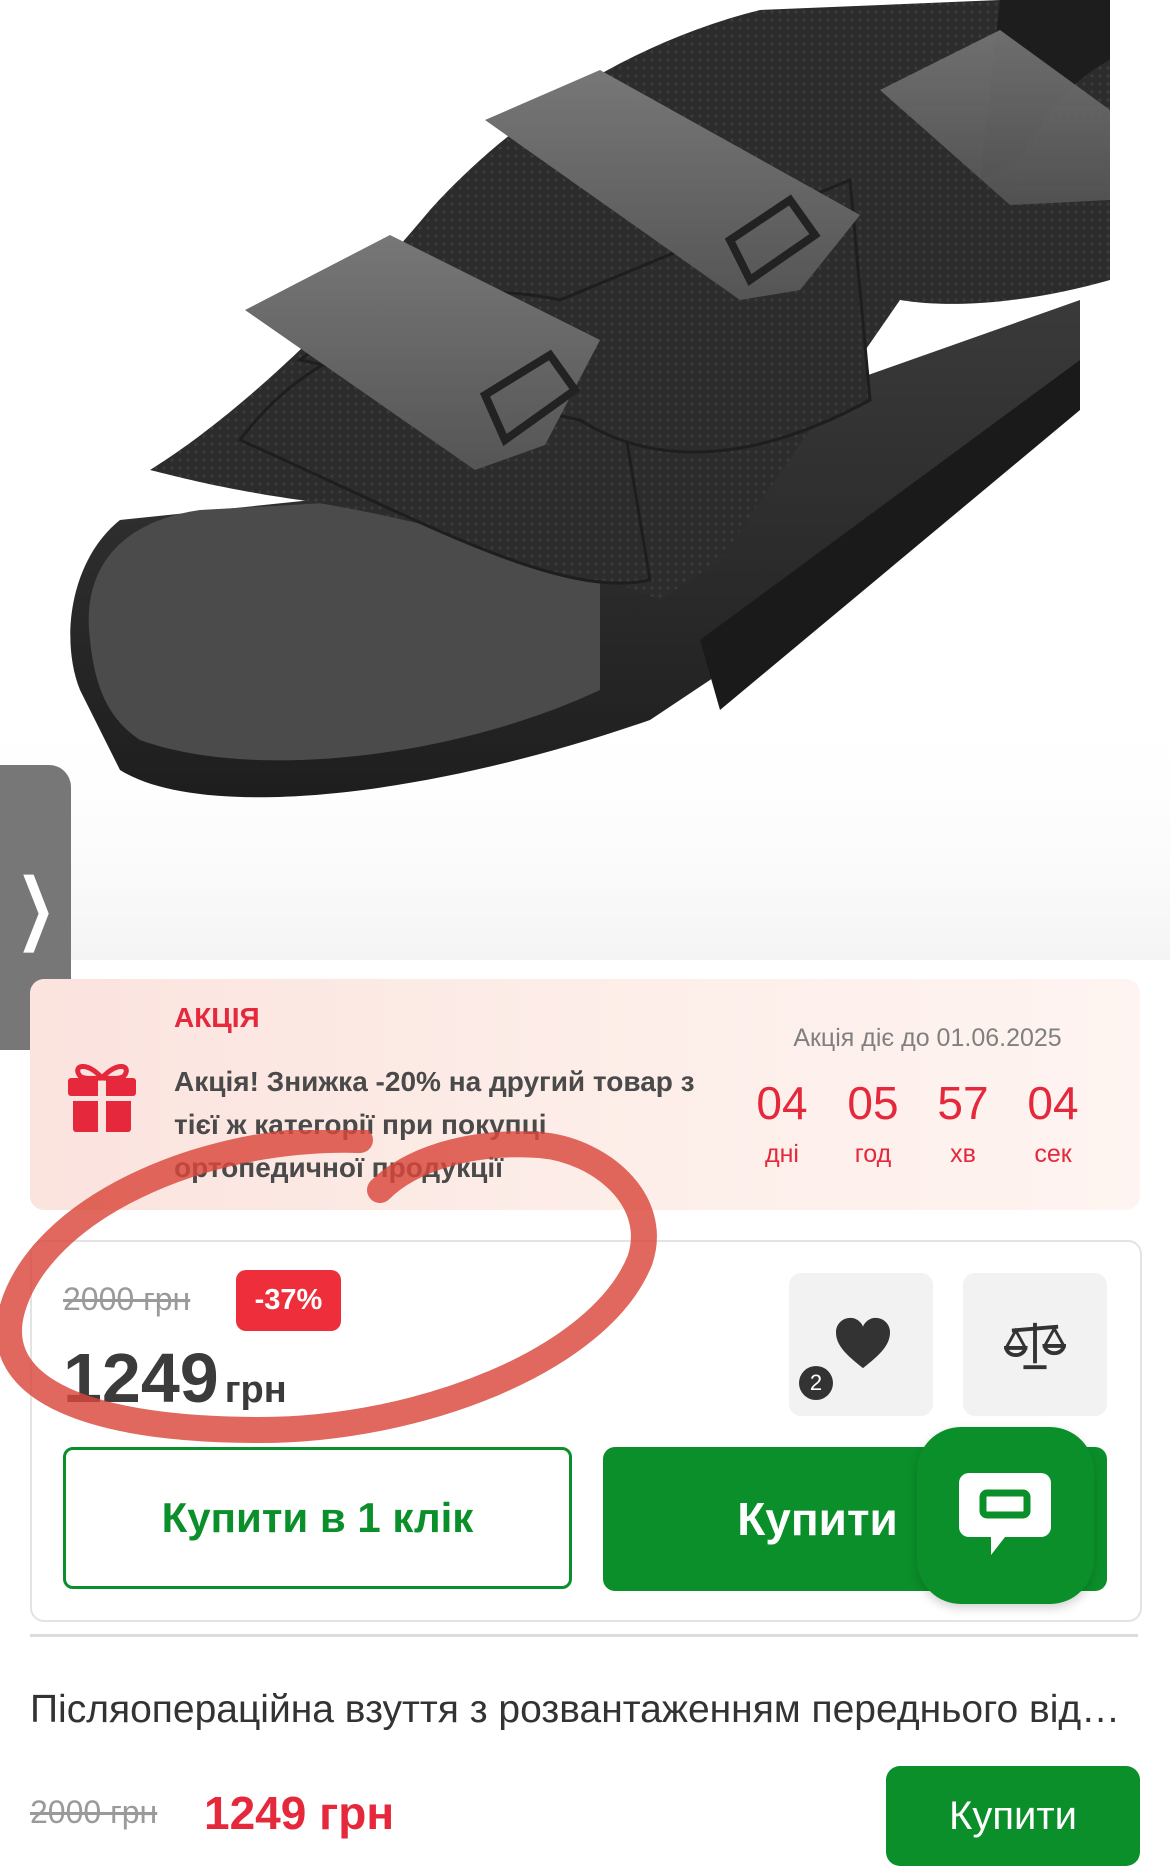 This screenshot has width=1170, height=1866. Describe the element at coordinates (255, 1390) in the screenshot. I see `current-price-currency: грн` at that location.